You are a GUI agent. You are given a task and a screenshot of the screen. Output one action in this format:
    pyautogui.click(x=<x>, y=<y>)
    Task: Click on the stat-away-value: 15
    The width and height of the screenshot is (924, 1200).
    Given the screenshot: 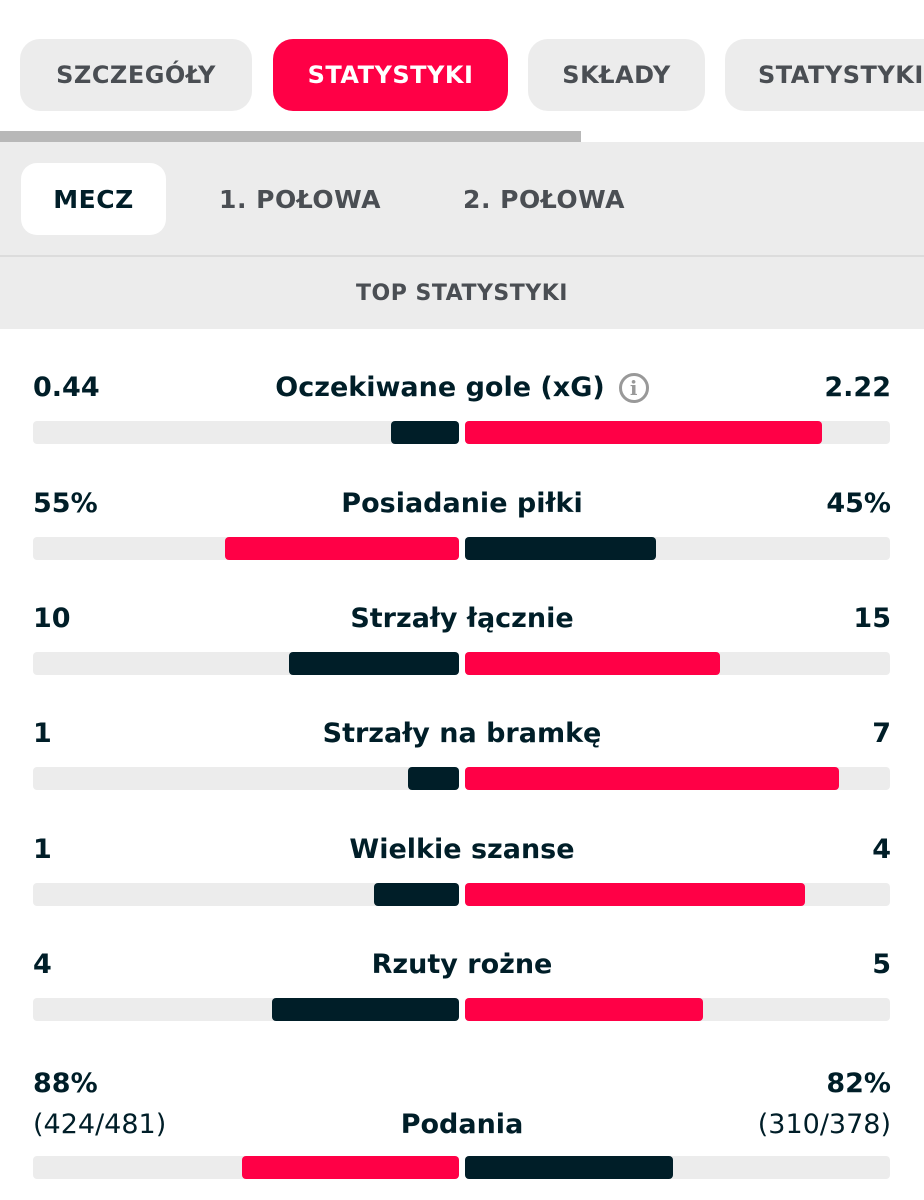 What is the action you would take?
    pyautogui.click(x=872, y=618)
    